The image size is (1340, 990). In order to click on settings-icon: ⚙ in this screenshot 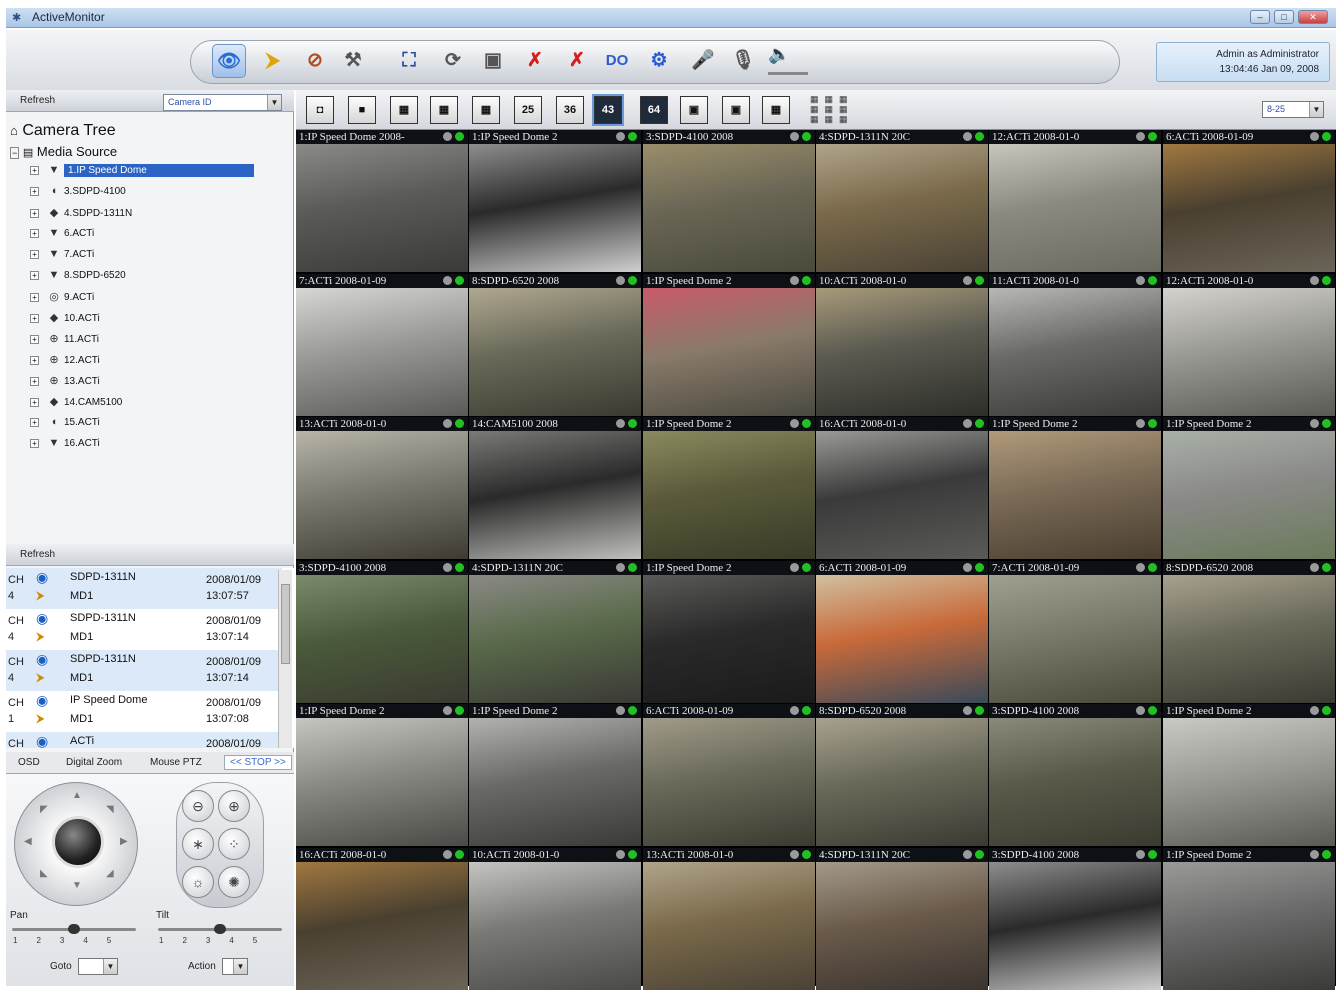, I will do `click(659, 61)`.